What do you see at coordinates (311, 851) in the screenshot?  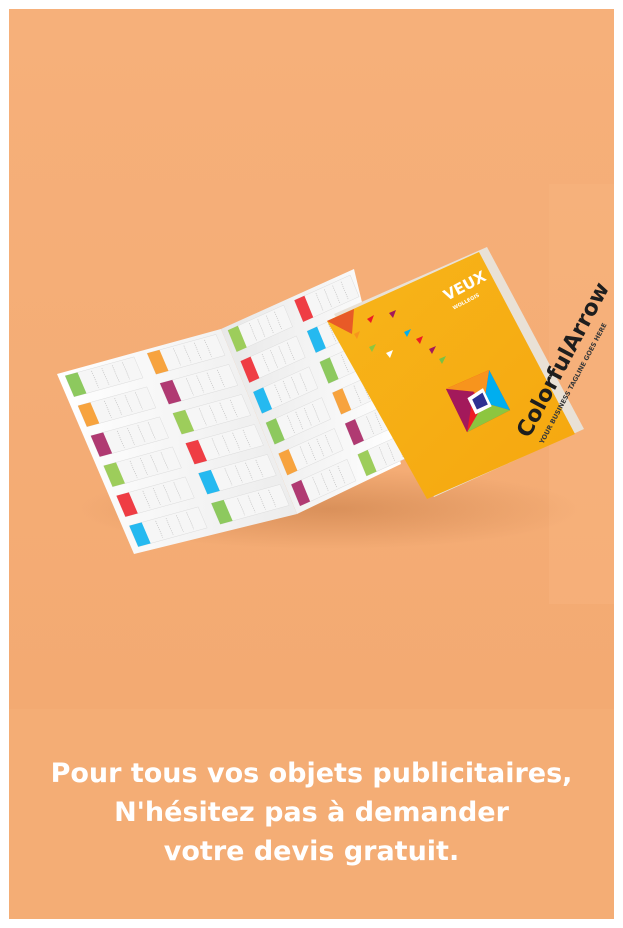 I see `caption-line-3: votre devis gratuit.` at bounding box center [311, 851].